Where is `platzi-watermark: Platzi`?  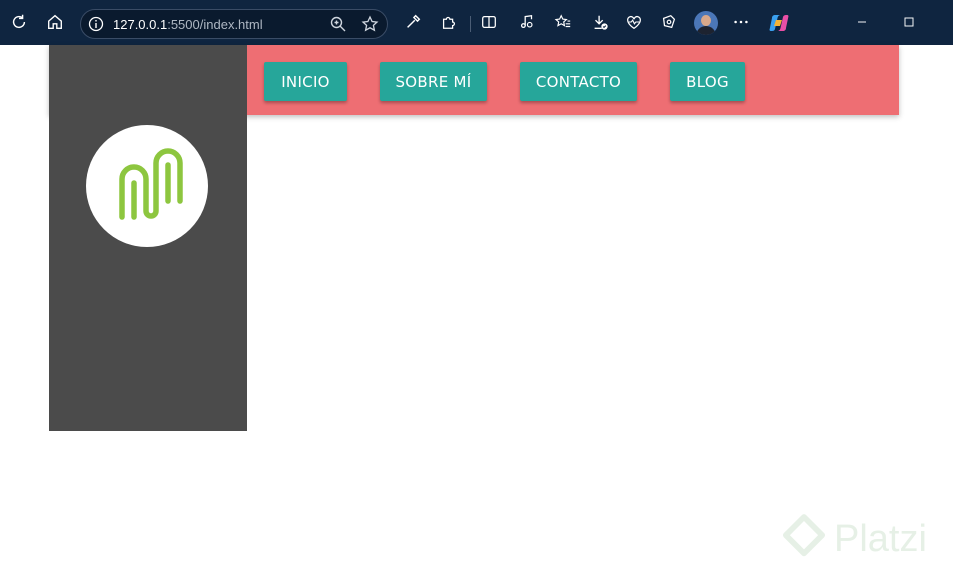
platzi-watermark: Platzi is located at coordinates (864, 539).